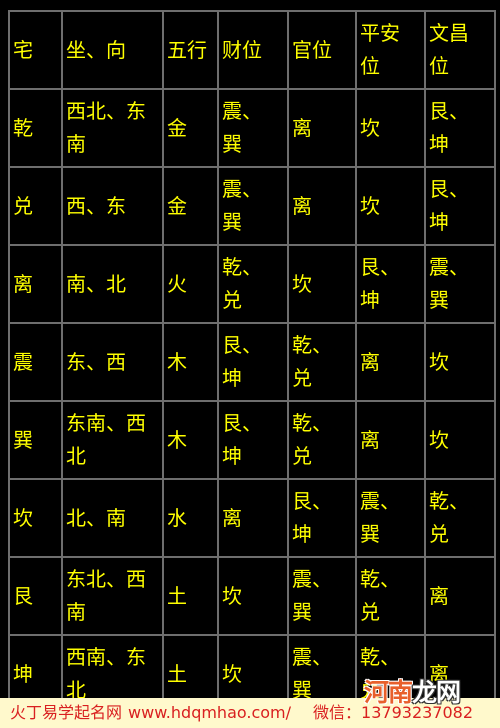 This screenshot has width=500, height=728. I want to click on header-cell-house: 宅, so click(35, 50).